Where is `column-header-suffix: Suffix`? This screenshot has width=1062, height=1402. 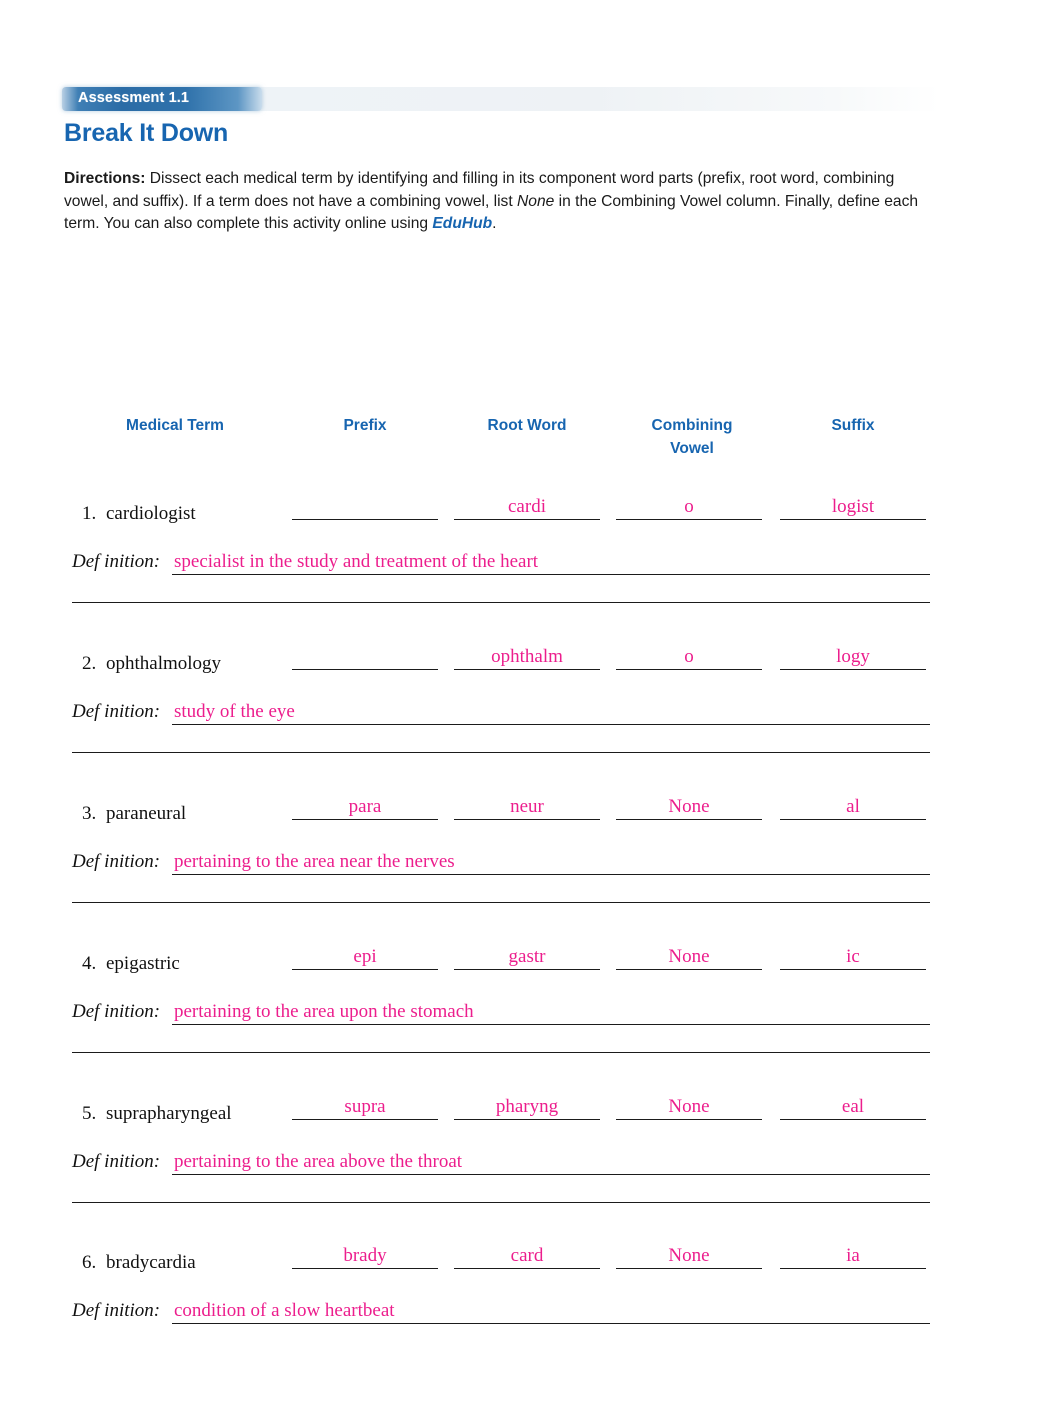
column-header-suffix: Suffix is located at coordinates (853, 425).